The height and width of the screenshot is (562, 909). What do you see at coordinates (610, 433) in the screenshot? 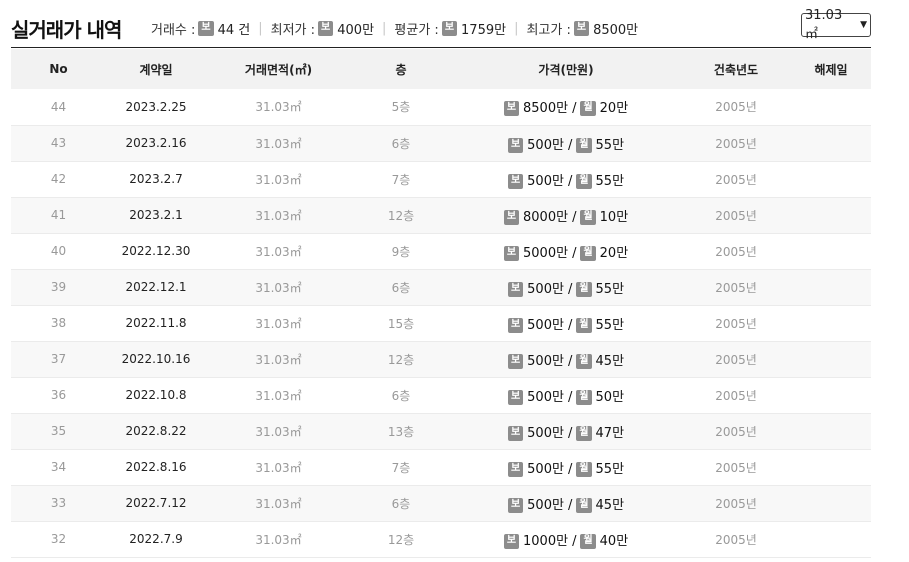
I see `monthly-amount: 47만` at bounding box center [610, 433].